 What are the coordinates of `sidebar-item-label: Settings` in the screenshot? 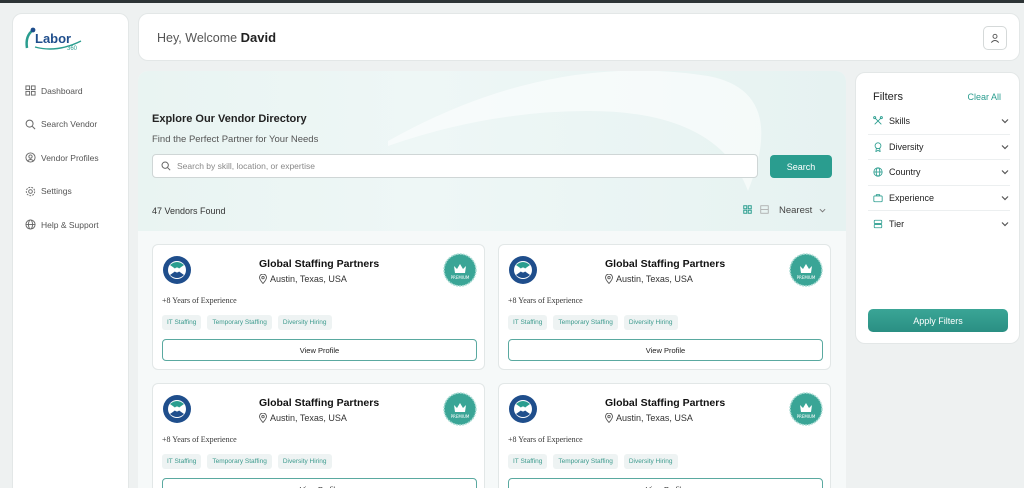 It's located at (56, 191).